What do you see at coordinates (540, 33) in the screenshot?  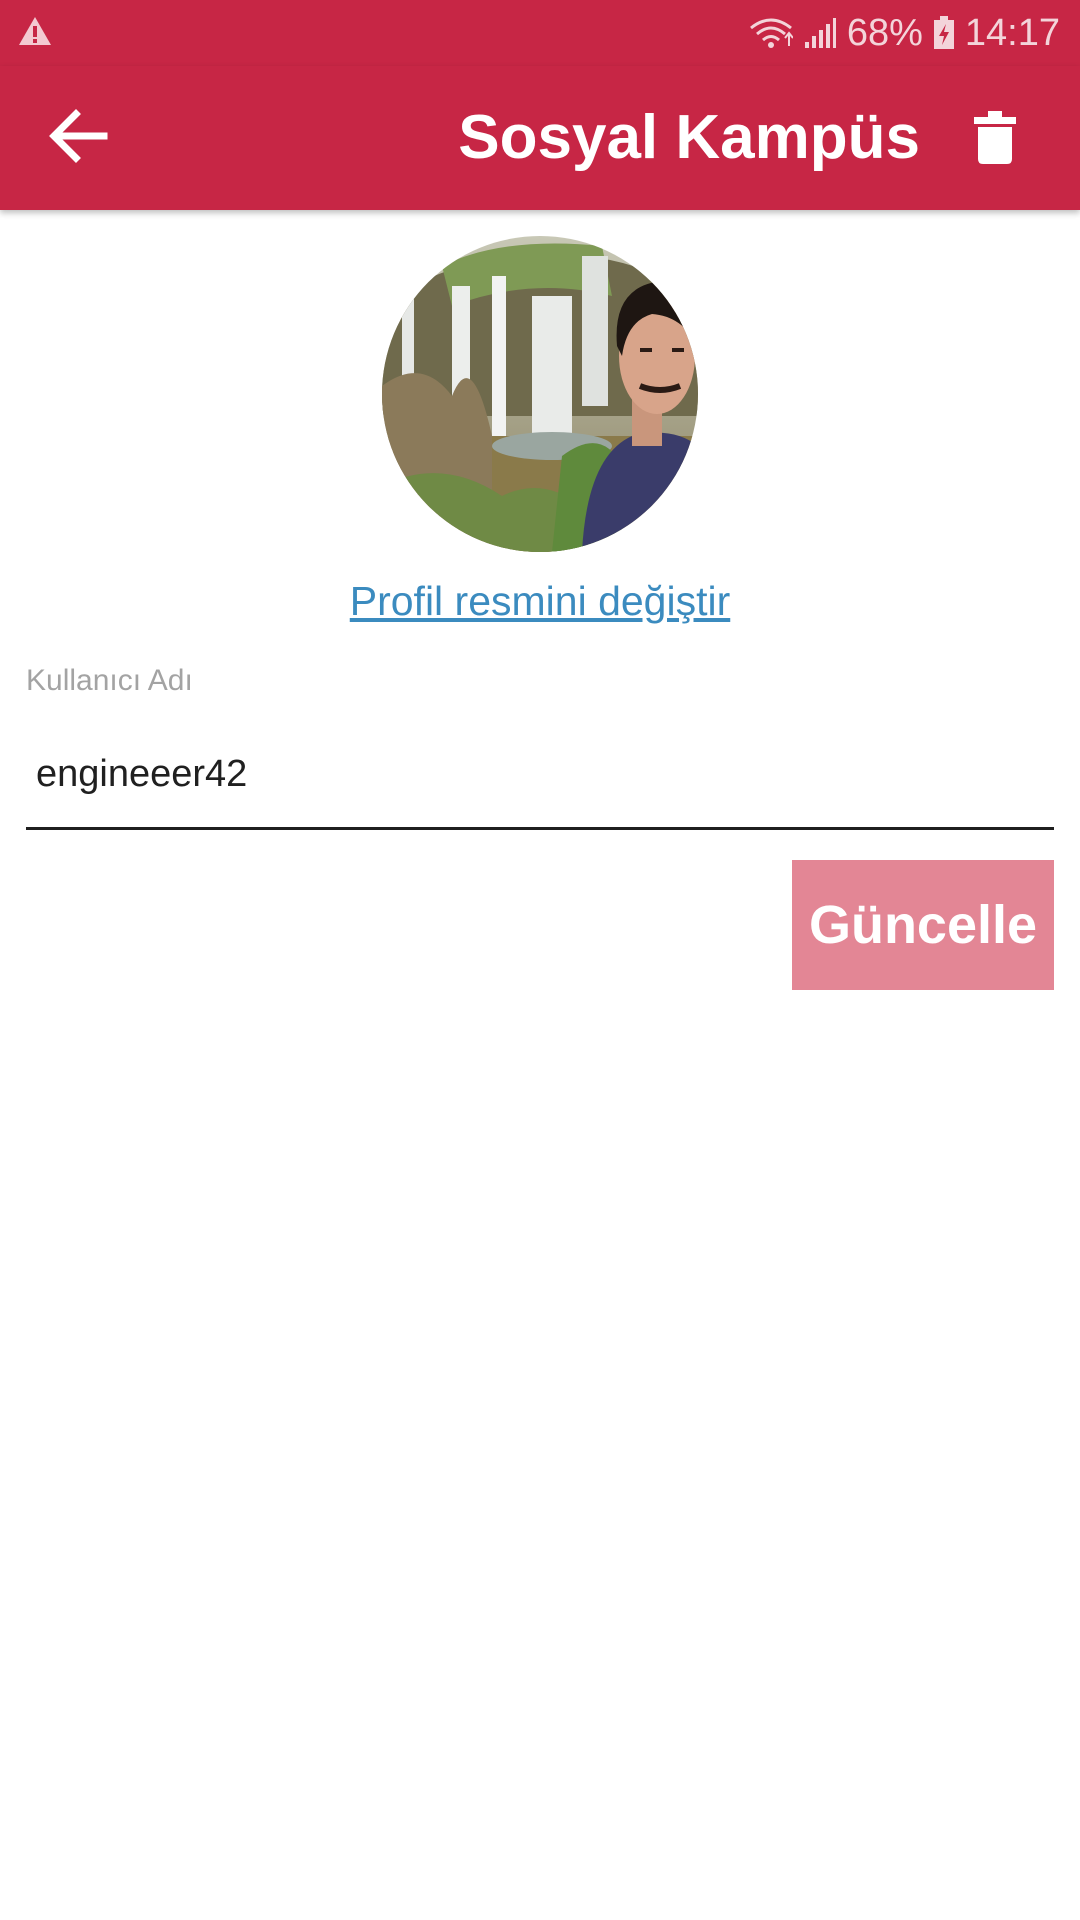 I see `status-bar: 68% 14:17` at bounding box center [540, 33].